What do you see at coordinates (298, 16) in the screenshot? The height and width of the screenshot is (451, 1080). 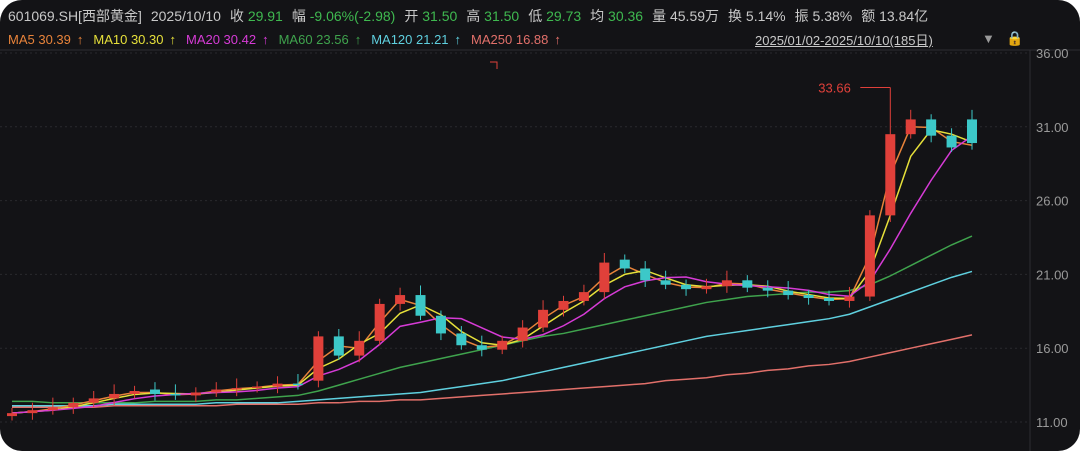 I see `change-label: 幅` at bounding box center [298, 16].